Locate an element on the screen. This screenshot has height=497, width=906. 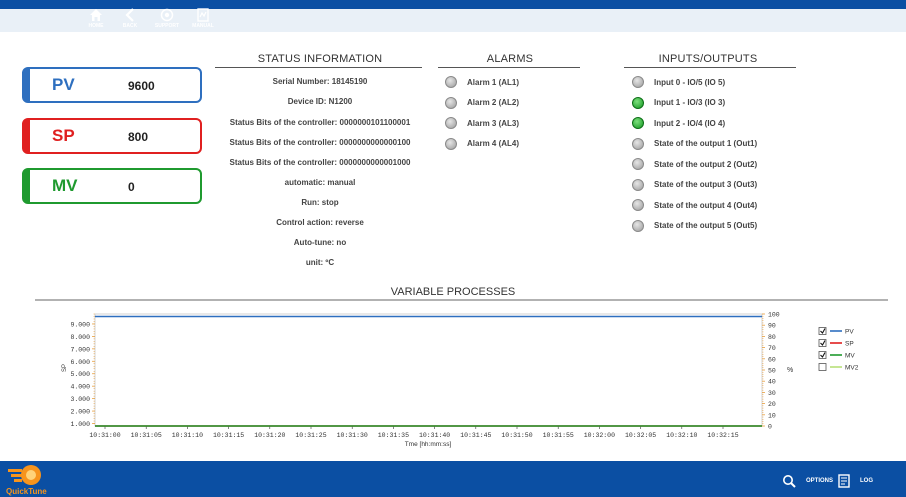
x-tick-label: 10:31:20 is located at coordinates (269, 435).